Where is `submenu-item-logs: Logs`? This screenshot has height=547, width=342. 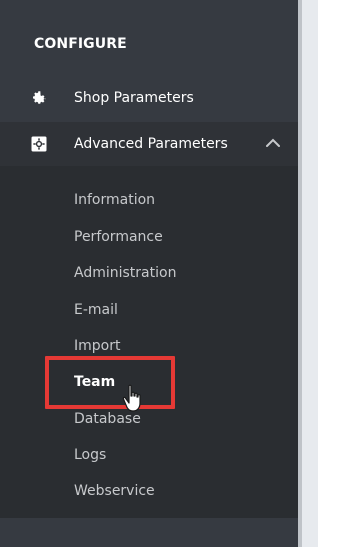
submenu-item-logs: Logs is located at coordinates (90, 455).